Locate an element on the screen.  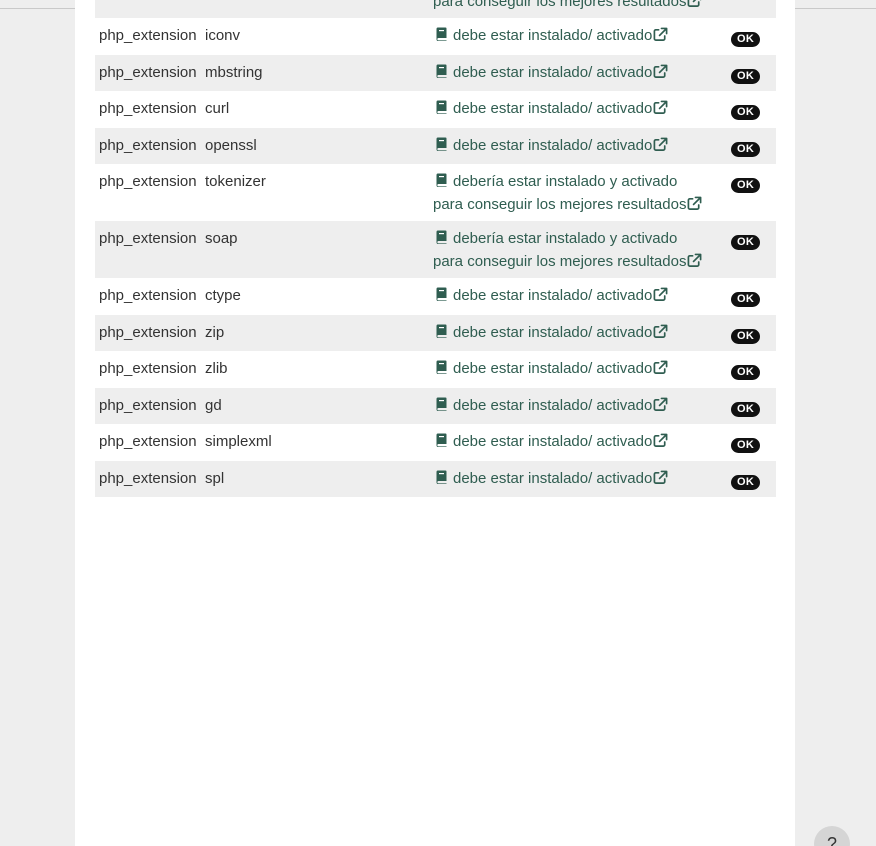
check-name: spl is located at coordinates (315, 478).